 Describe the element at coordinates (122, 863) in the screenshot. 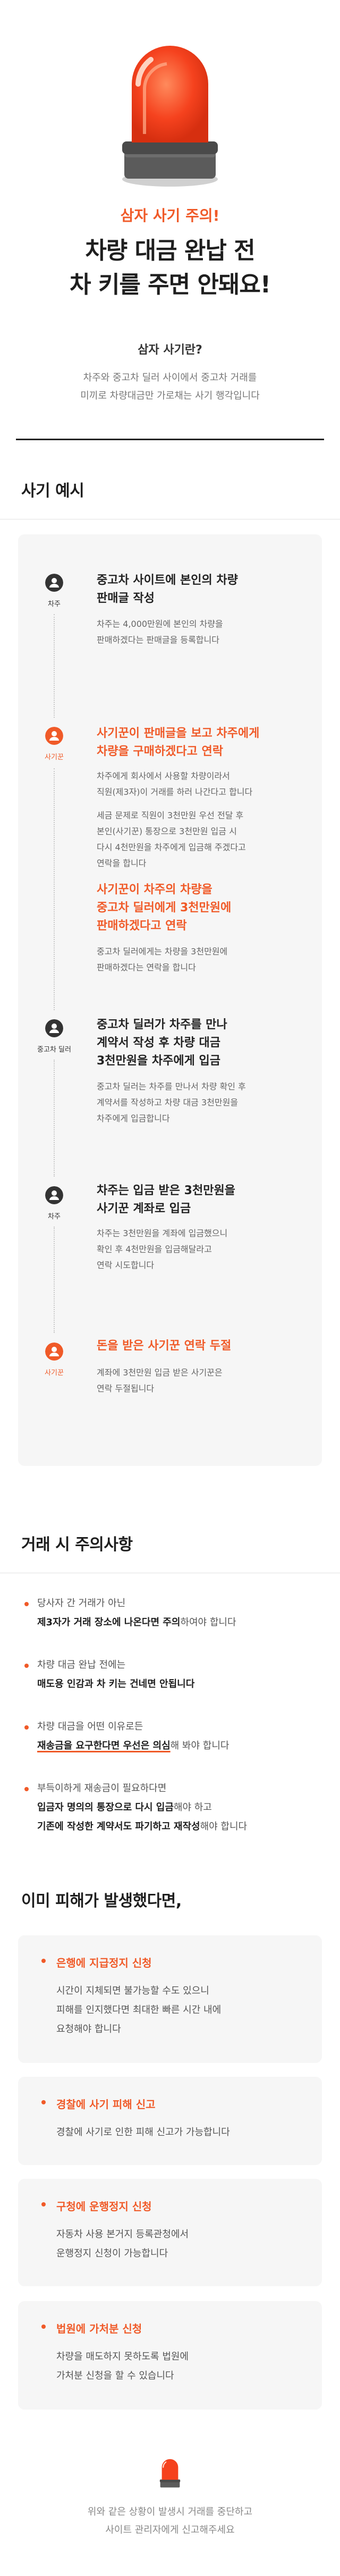

I see `step-desc-line: 연락을 합니다` at that location.